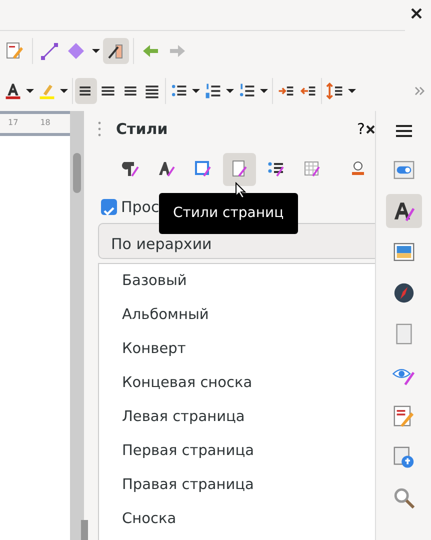  What do you see at coordinates (404, 457) in the screenshot?
I see `accessibility-icon` at bounding box center [404, 457].